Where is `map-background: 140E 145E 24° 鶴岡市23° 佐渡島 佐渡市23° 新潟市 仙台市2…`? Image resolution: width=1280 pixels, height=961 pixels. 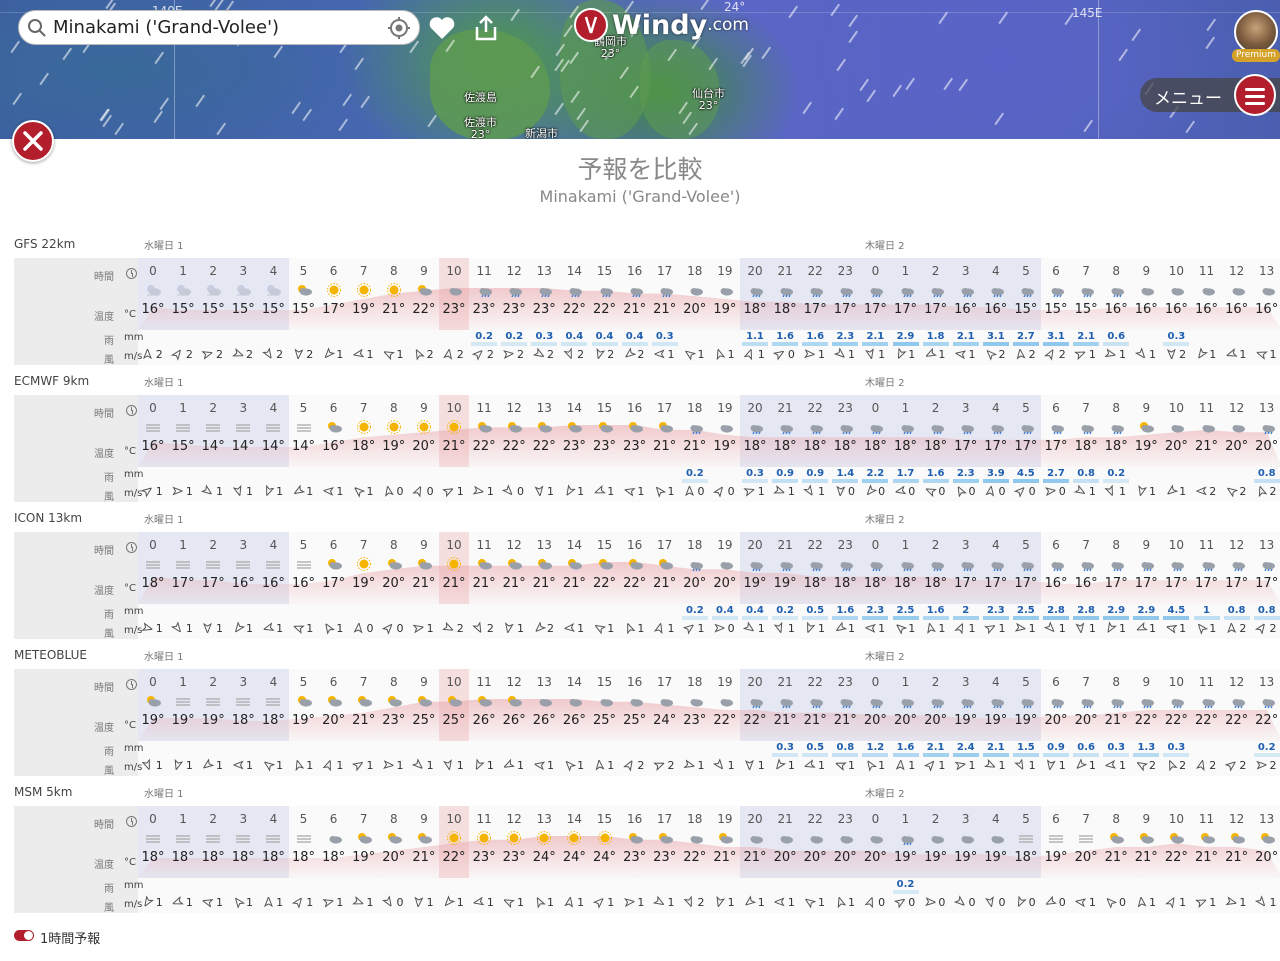
map-background: 140E 145E 24° 鶴岡市23° 佐渡島 佐渡市23° 新潟市 仙台市2… is located at coordinates (640, 69).